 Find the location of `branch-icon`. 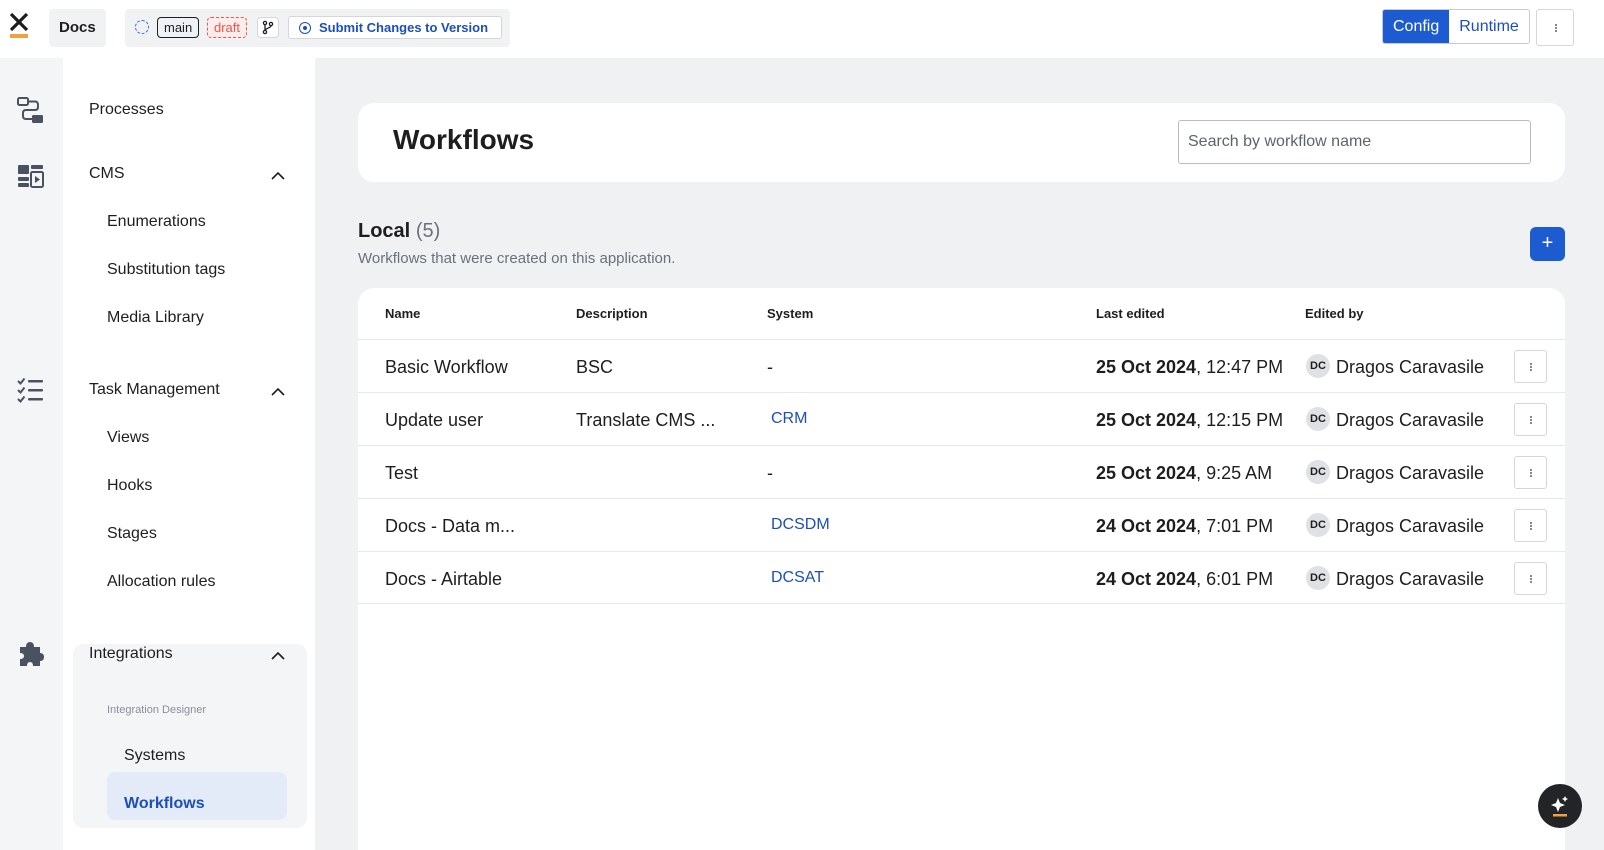

branch-icon is located at coordinates (268, 27).